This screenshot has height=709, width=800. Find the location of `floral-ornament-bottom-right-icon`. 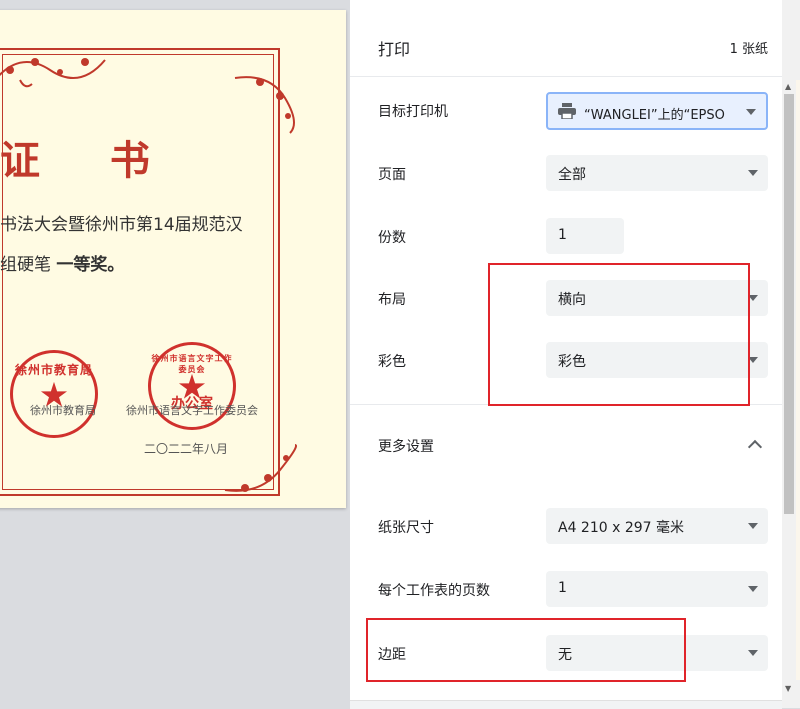

floral-ornament-bottom-right-icon is located at coordinates (260, 468).